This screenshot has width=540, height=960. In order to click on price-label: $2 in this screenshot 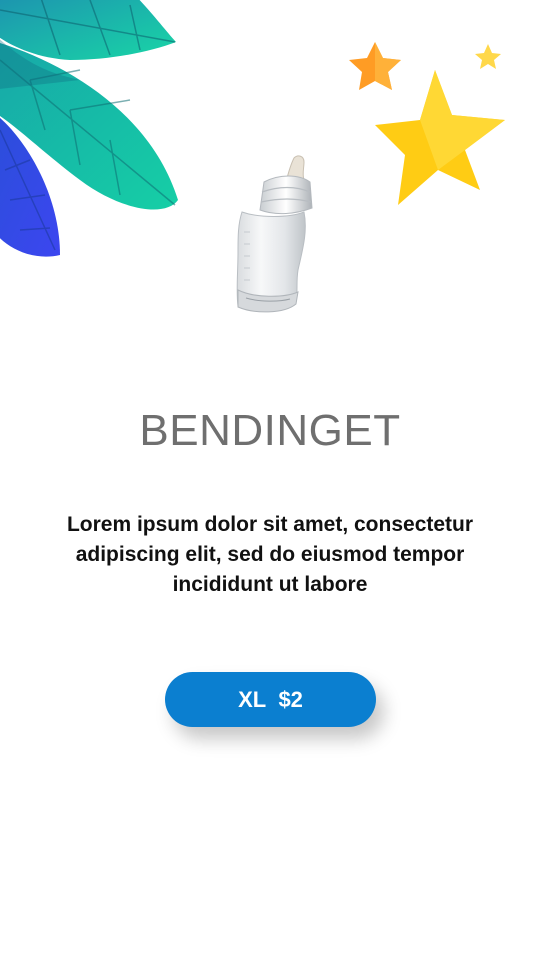, I will do `click(290, 699)`.